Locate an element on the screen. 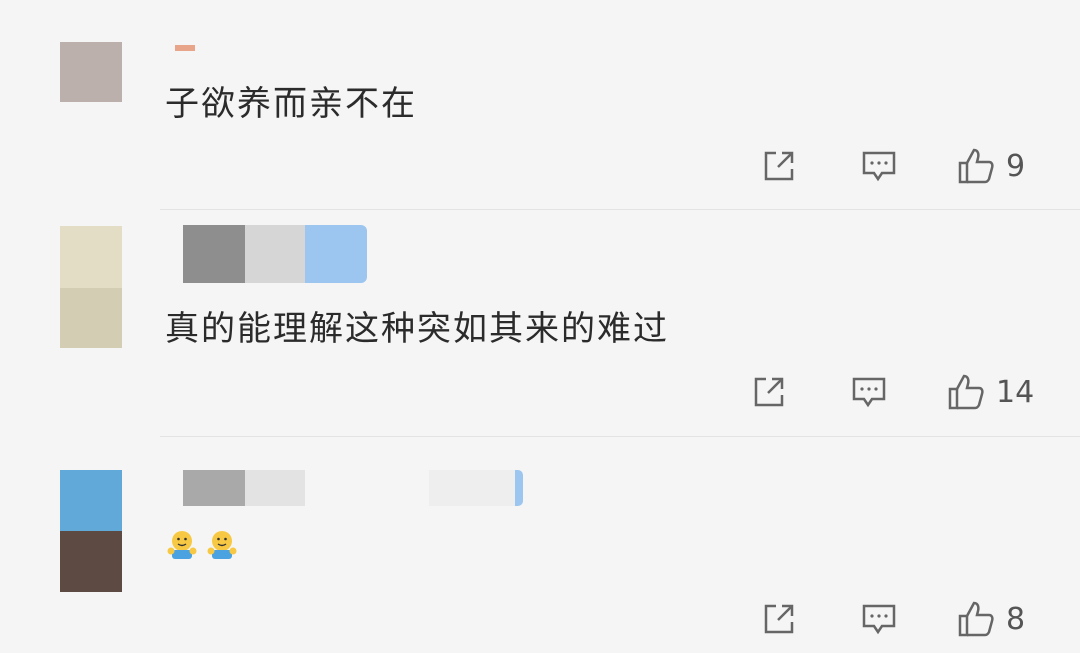 The width and height of the screenshot is (1080, 653). comment-text: 真的能理解这种突如其来的难过 is located at coordinates (417, 329).